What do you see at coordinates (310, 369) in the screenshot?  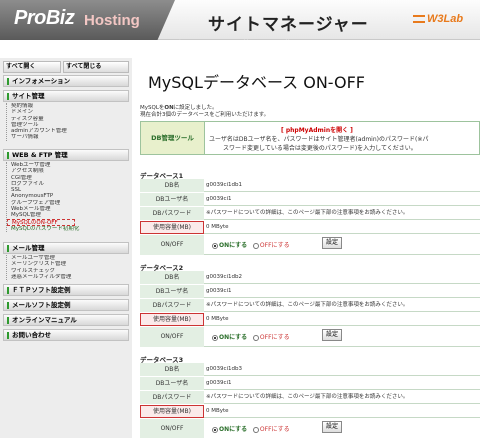 I see `table-row: DB名 g0039ci1db3` at bounding box center [310, 369].